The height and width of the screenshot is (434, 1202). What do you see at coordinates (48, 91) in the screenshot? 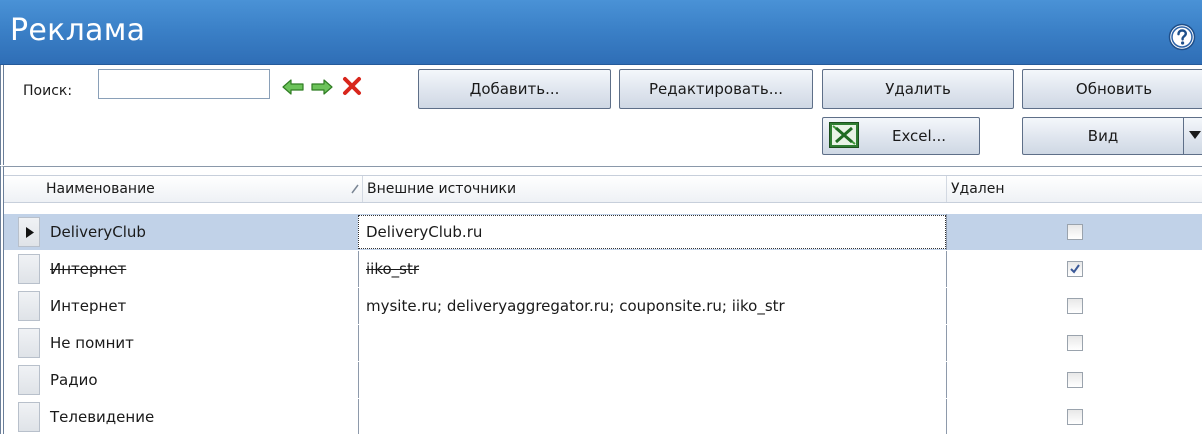
I see `search-label: Поиск:` at bounding box center [48, 91].